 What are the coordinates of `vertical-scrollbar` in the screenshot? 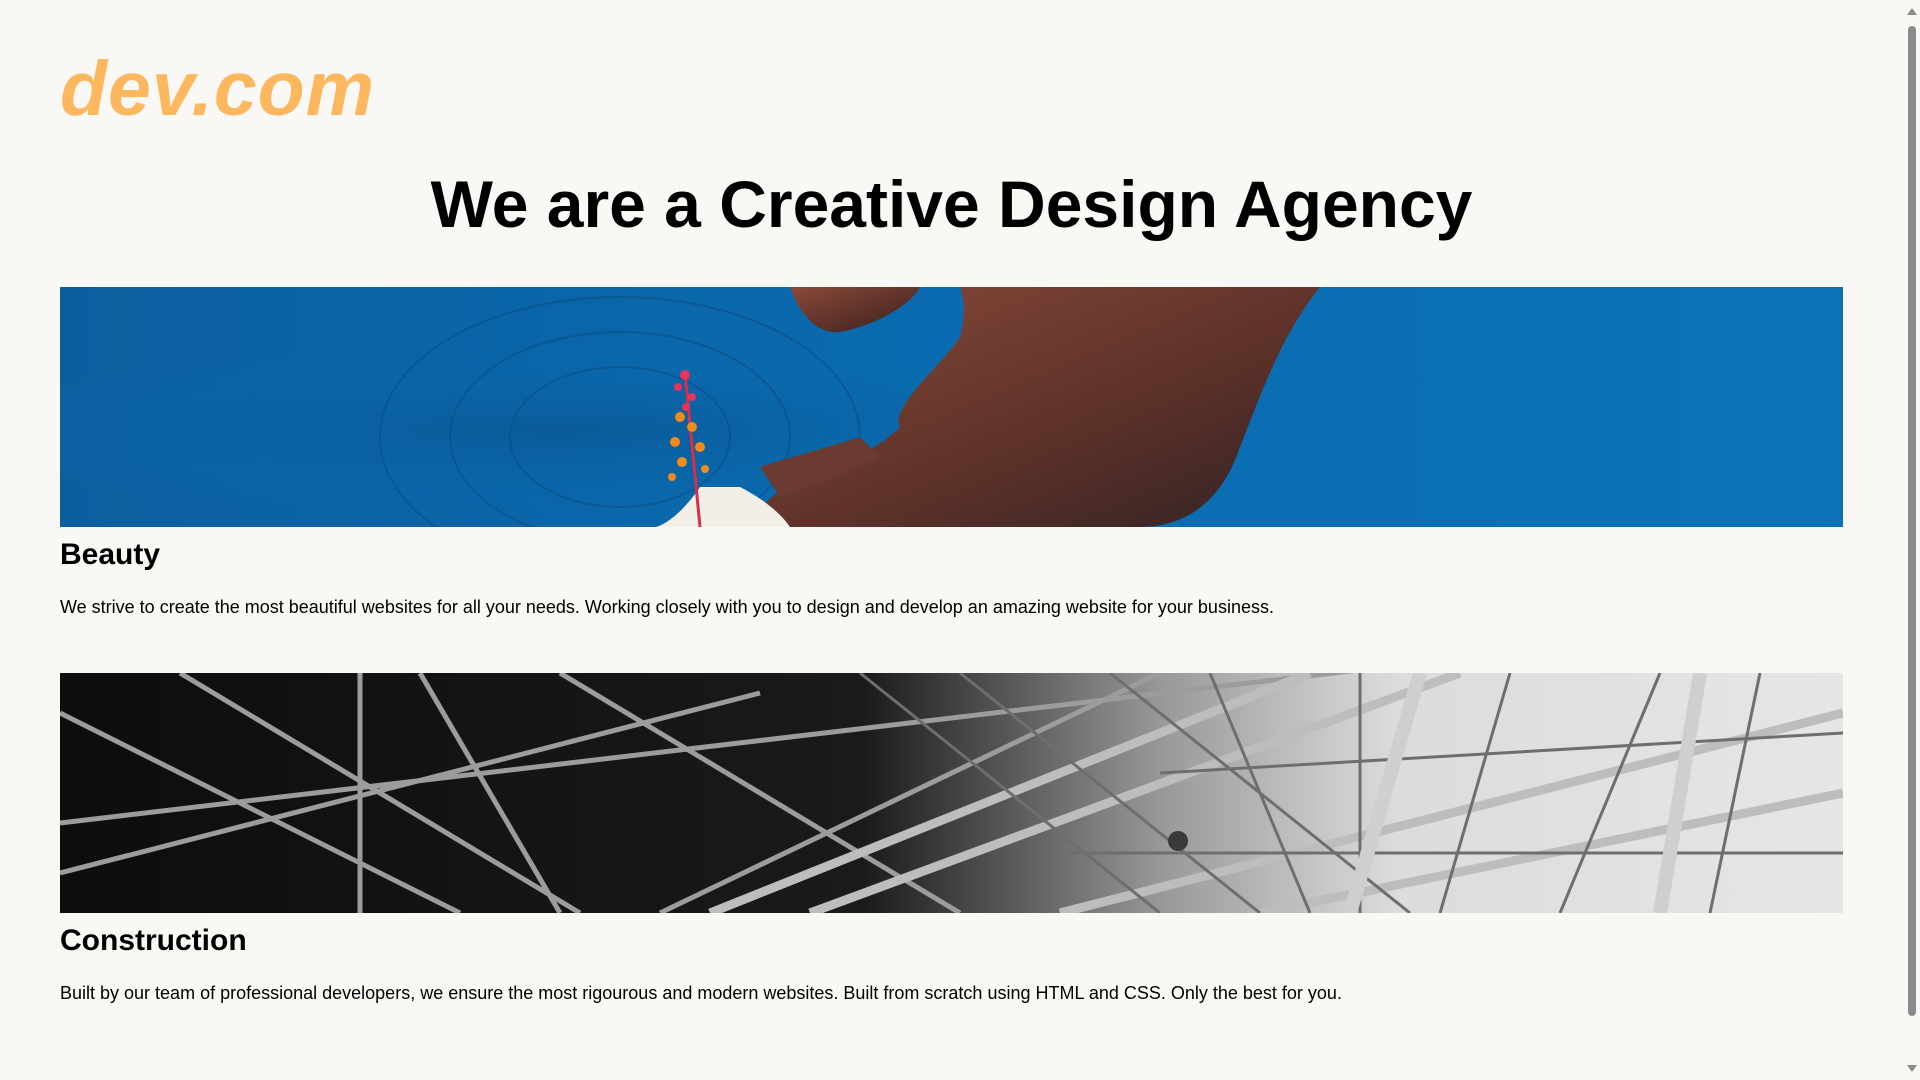 It's located at (1911, 540).